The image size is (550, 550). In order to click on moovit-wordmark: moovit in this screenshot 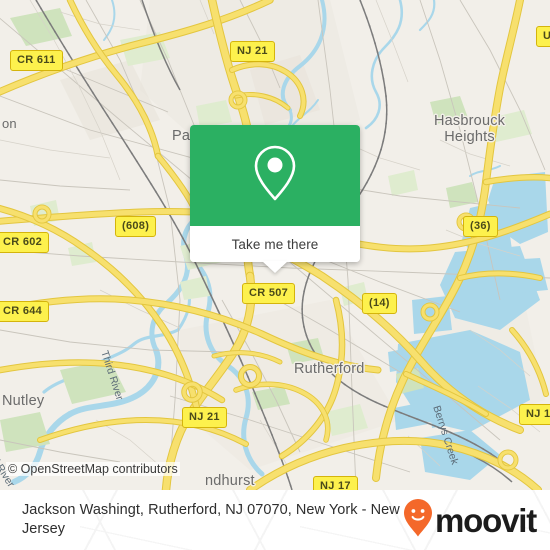, I will do `click(486, 520)`.